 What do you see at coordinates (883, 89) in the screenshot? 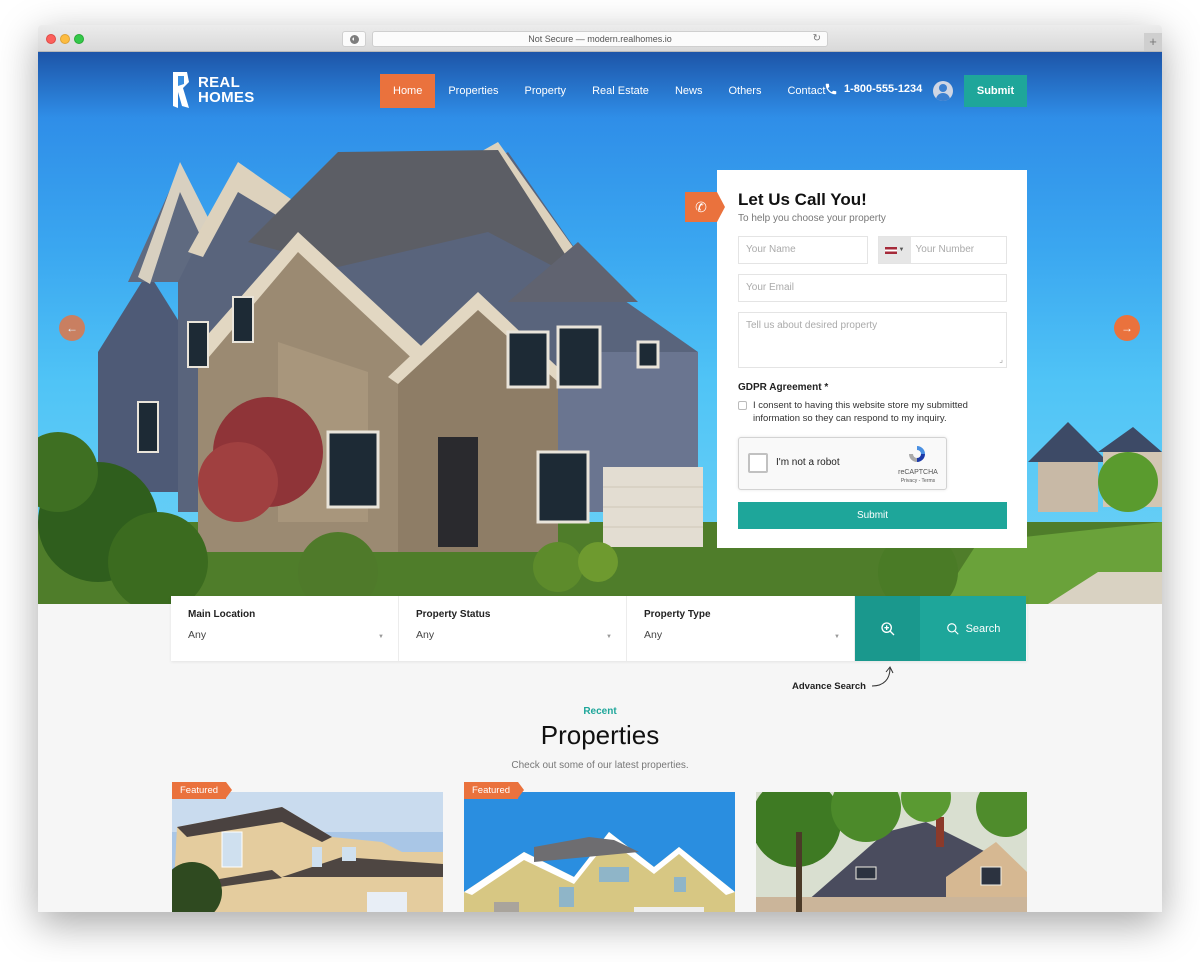
I see `phone-number: 1-800-555-1234` at bounding box center [883, 89].